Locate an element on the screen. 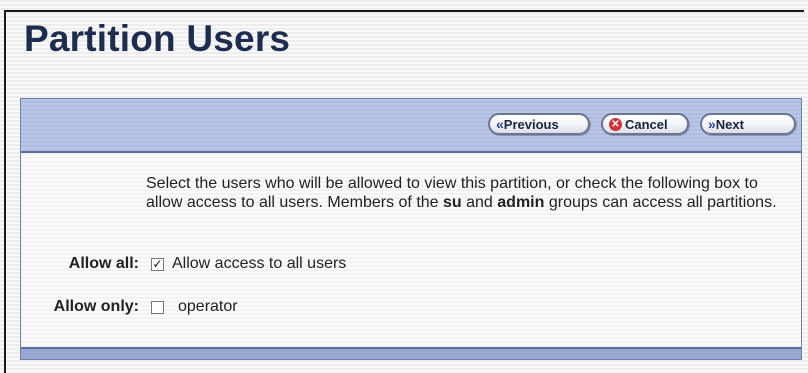 Image resolution: width=808 pixels, height=373 pixels. next-button-label: Next is located at coordinates (729, 124).